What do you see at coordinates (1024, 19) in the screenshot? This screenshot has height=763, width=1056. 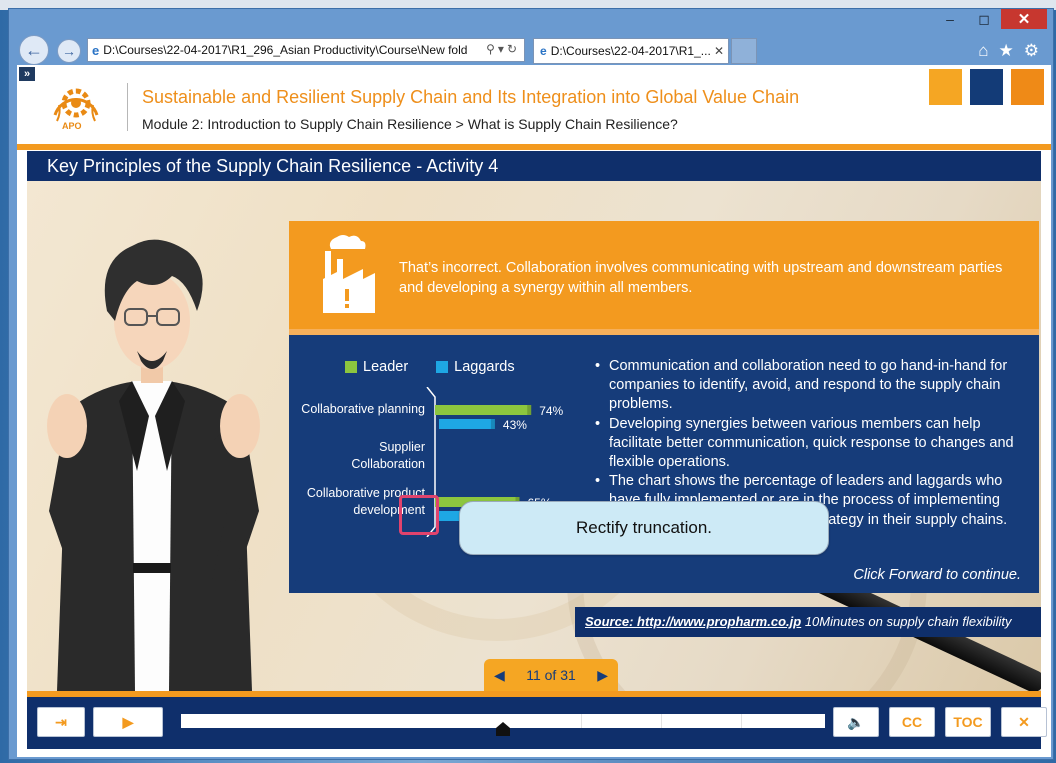 I see `close-window-button: ✕` at bounding box center [1024, 19].